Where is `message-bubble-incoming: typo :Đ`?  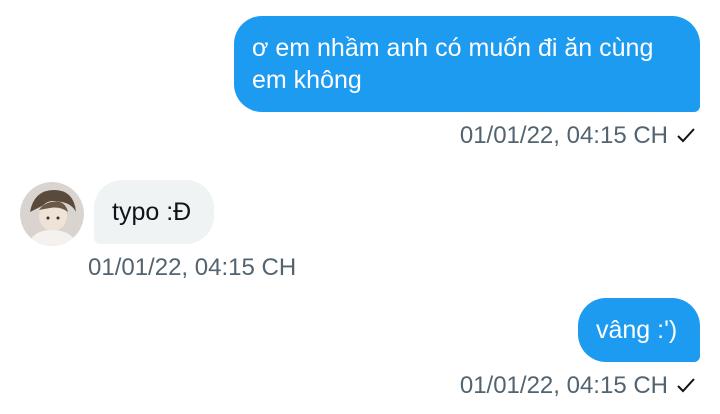 message-bubble-incoming: typo :Đ is located at coordinates (154, 212).